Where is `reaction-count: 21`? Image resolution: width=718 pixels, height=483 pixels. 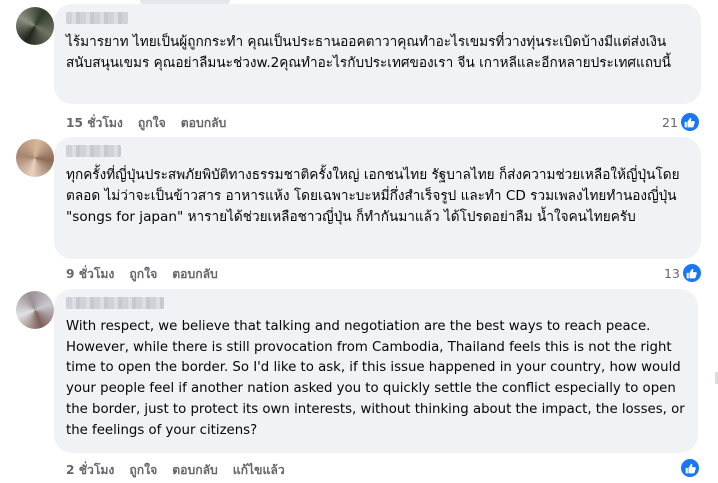
reaction-count: 21 is located at coordinates (680, 122).